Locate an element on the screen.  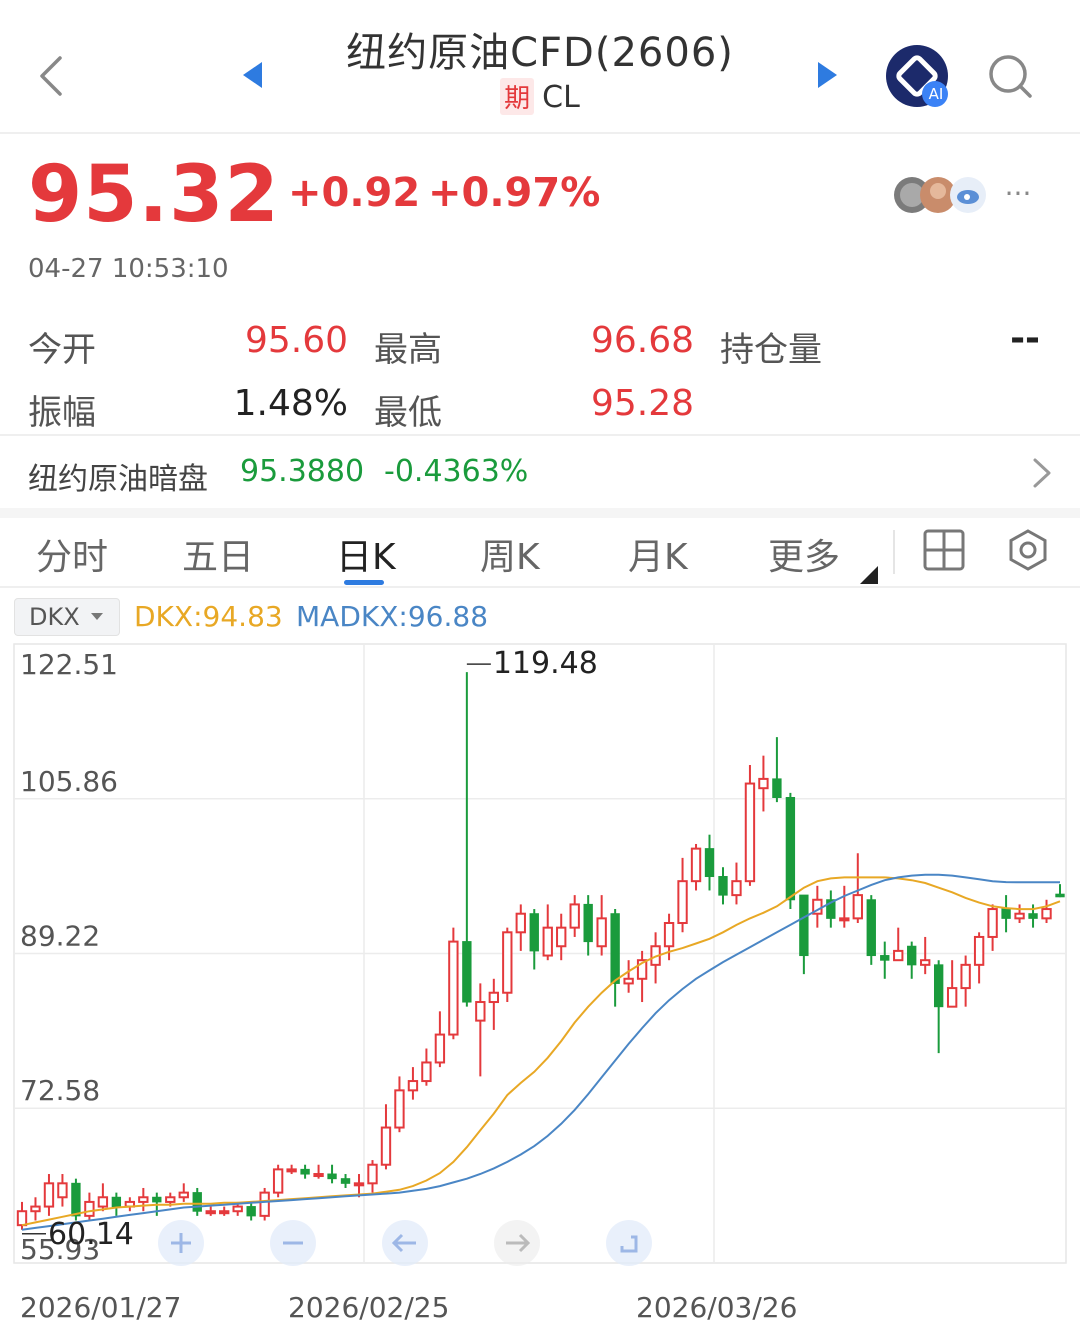
high-value: 96.68 is located at coordinates (642, 340).